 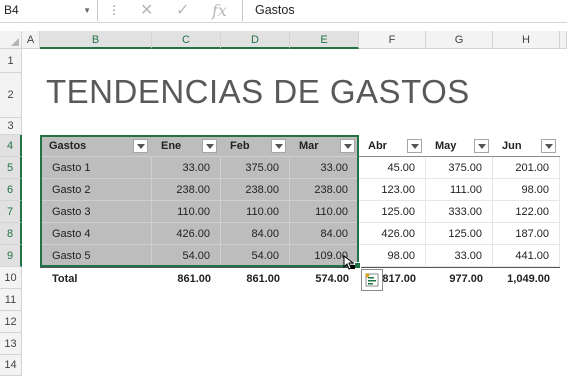 What do you see at coordinates (526, 212) in the screenshot?
I see `value-cell: 122.00` at bounding box center [526, 212].